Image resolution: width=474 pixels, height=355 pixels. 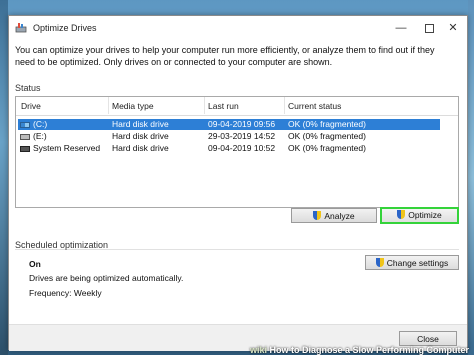 I want to click on schedule-frequency: Frequency: Weekly, so click(x=65, y=293).